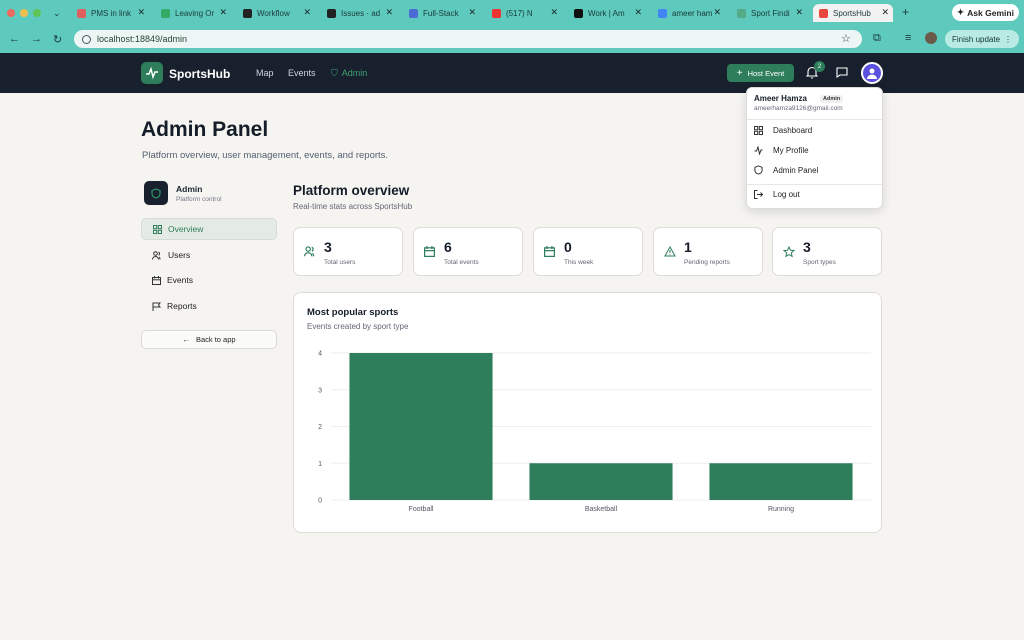  I want to click on new-tab-button: +, so click(905, 12).